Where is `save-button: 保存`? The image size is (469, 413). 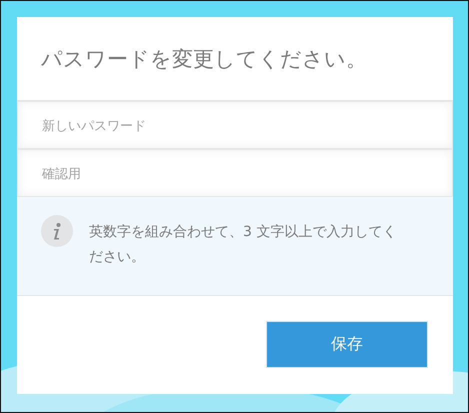
save-button: 保存 is located at coordinates (347, 344).